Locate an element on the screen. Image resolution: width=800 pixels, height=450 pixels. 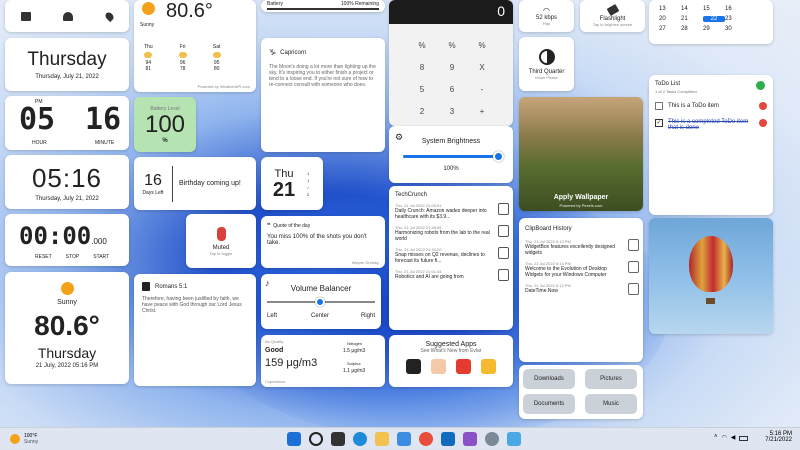
chrome-icon is located at coordinates (426, 439).